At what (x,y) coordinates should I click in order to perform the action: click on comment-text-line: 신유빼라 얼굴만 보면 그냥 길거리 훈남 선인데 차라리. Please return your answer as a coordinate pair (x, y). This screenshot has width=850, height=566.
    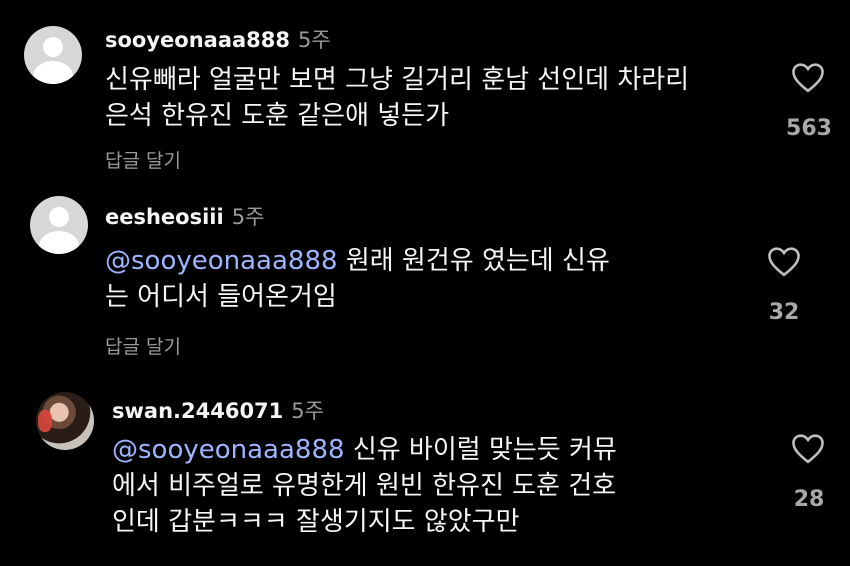
    Looking at the image, I should click on (397, 80).